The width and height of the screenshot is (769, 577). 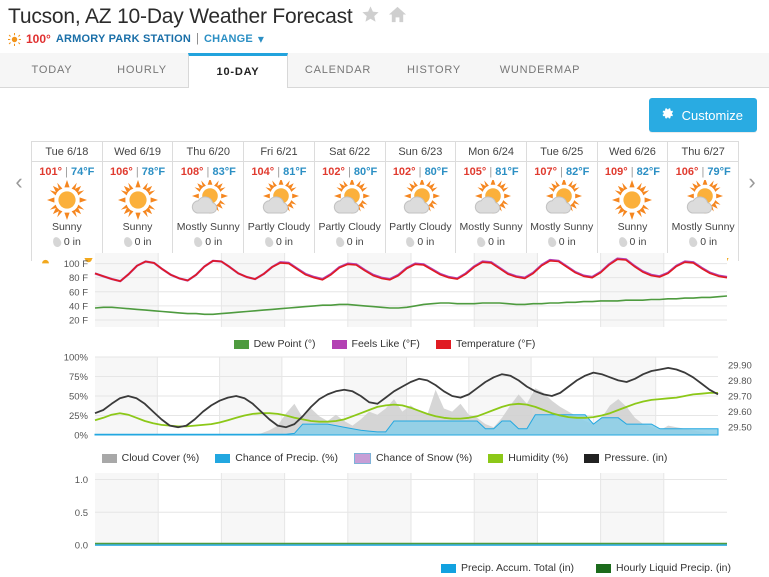 I want to click on forecast-high: 101°, so click(x=51, y=172).